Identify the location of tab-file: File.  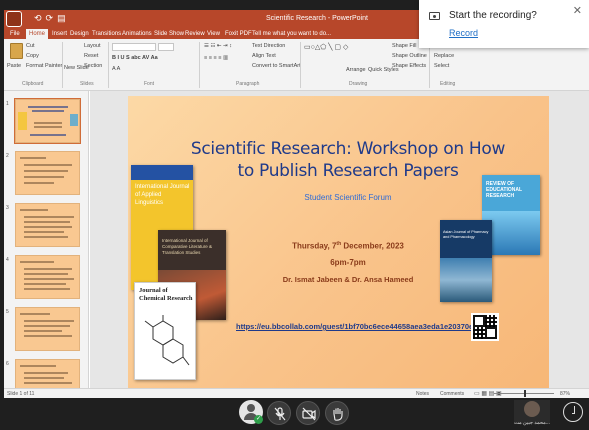
(15, 34).